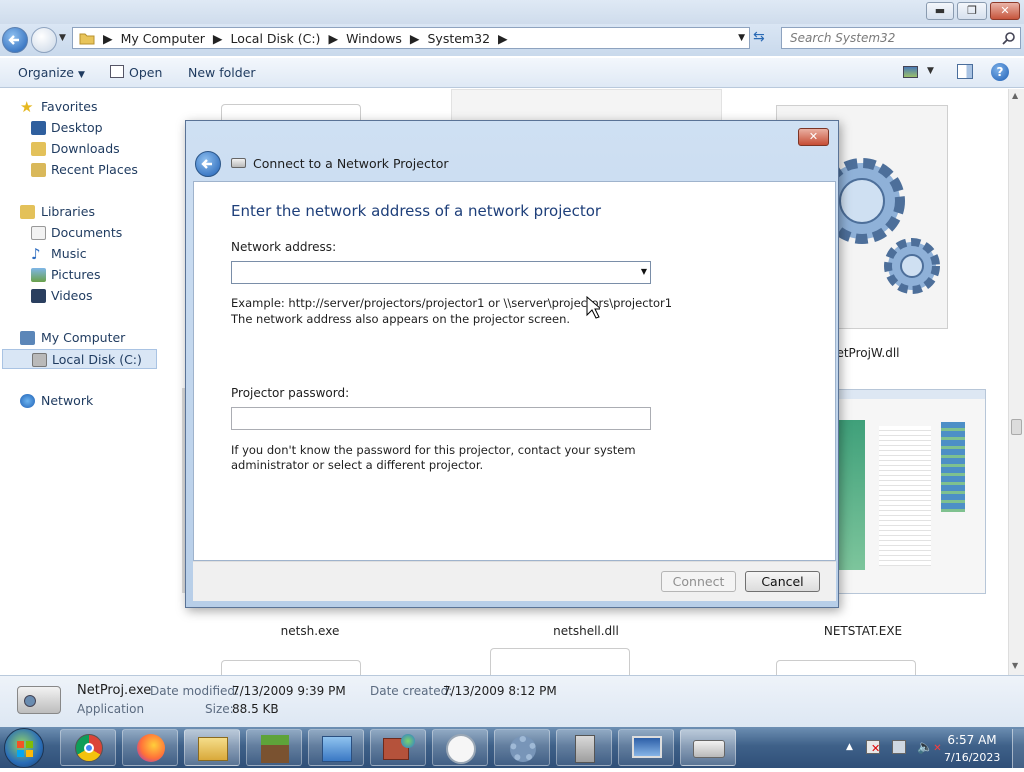 The width and height of the screenshot is (1024, 772). I want to click on minimize-button: ▬, so click(940, 11).